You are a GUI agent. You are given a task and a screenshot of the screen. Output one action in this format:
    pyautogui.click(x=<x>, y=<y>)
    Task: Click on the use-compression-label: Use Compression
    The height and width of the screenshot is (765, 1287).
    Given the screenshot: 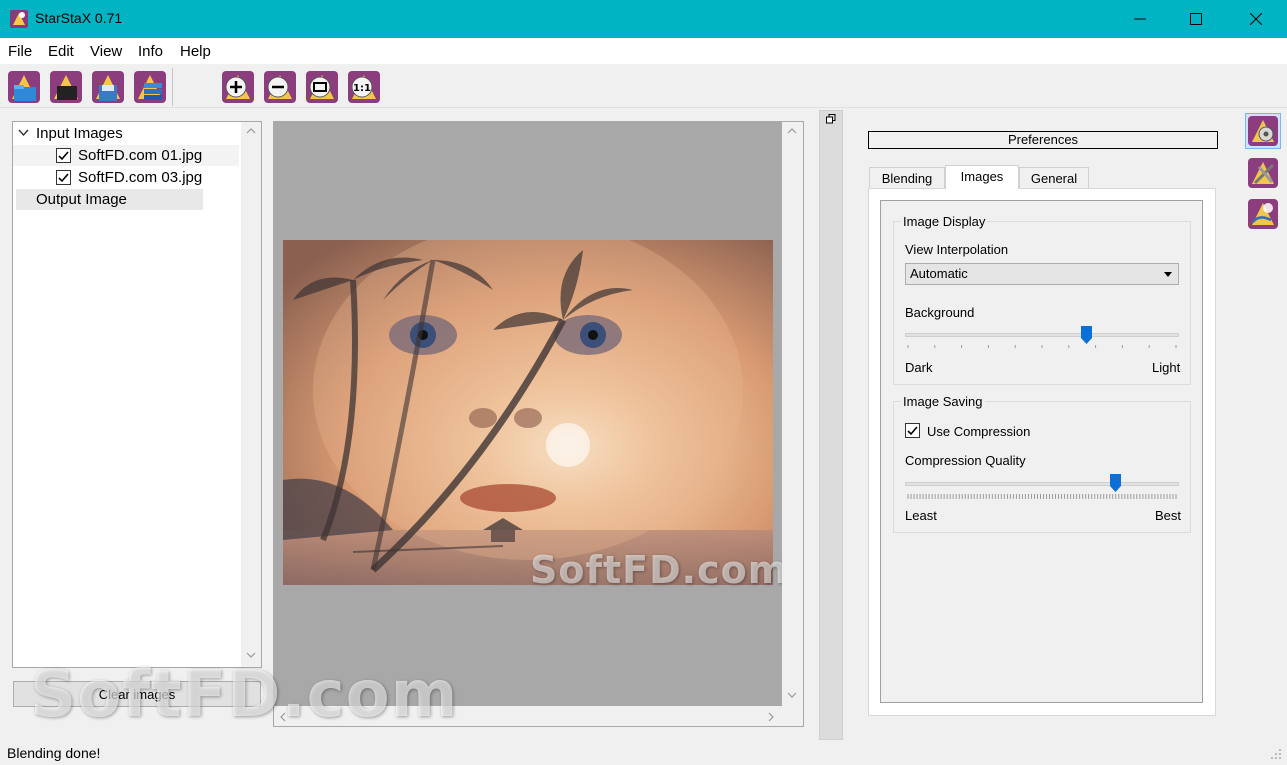 What is the action you would take?
    pyautogui.click(x=979, y=431)
    